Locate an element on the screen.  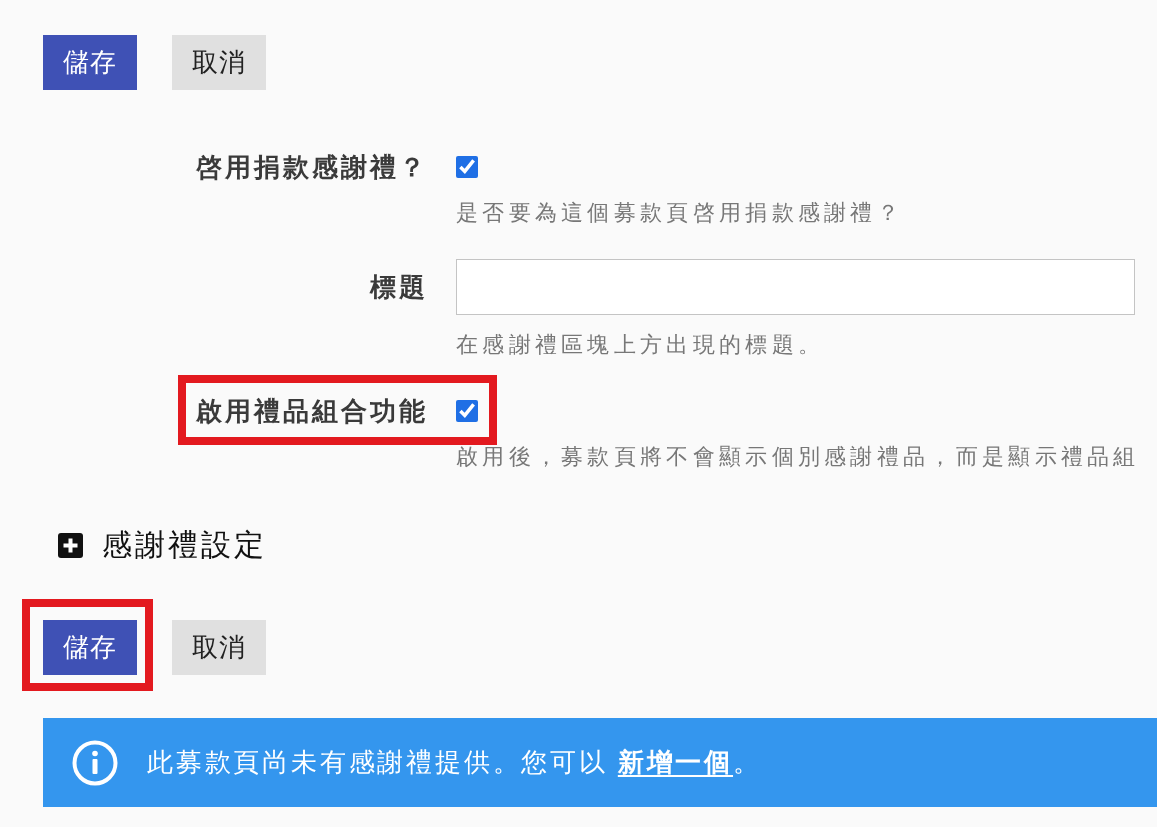
info-icon is located at coordinates (95, 762).